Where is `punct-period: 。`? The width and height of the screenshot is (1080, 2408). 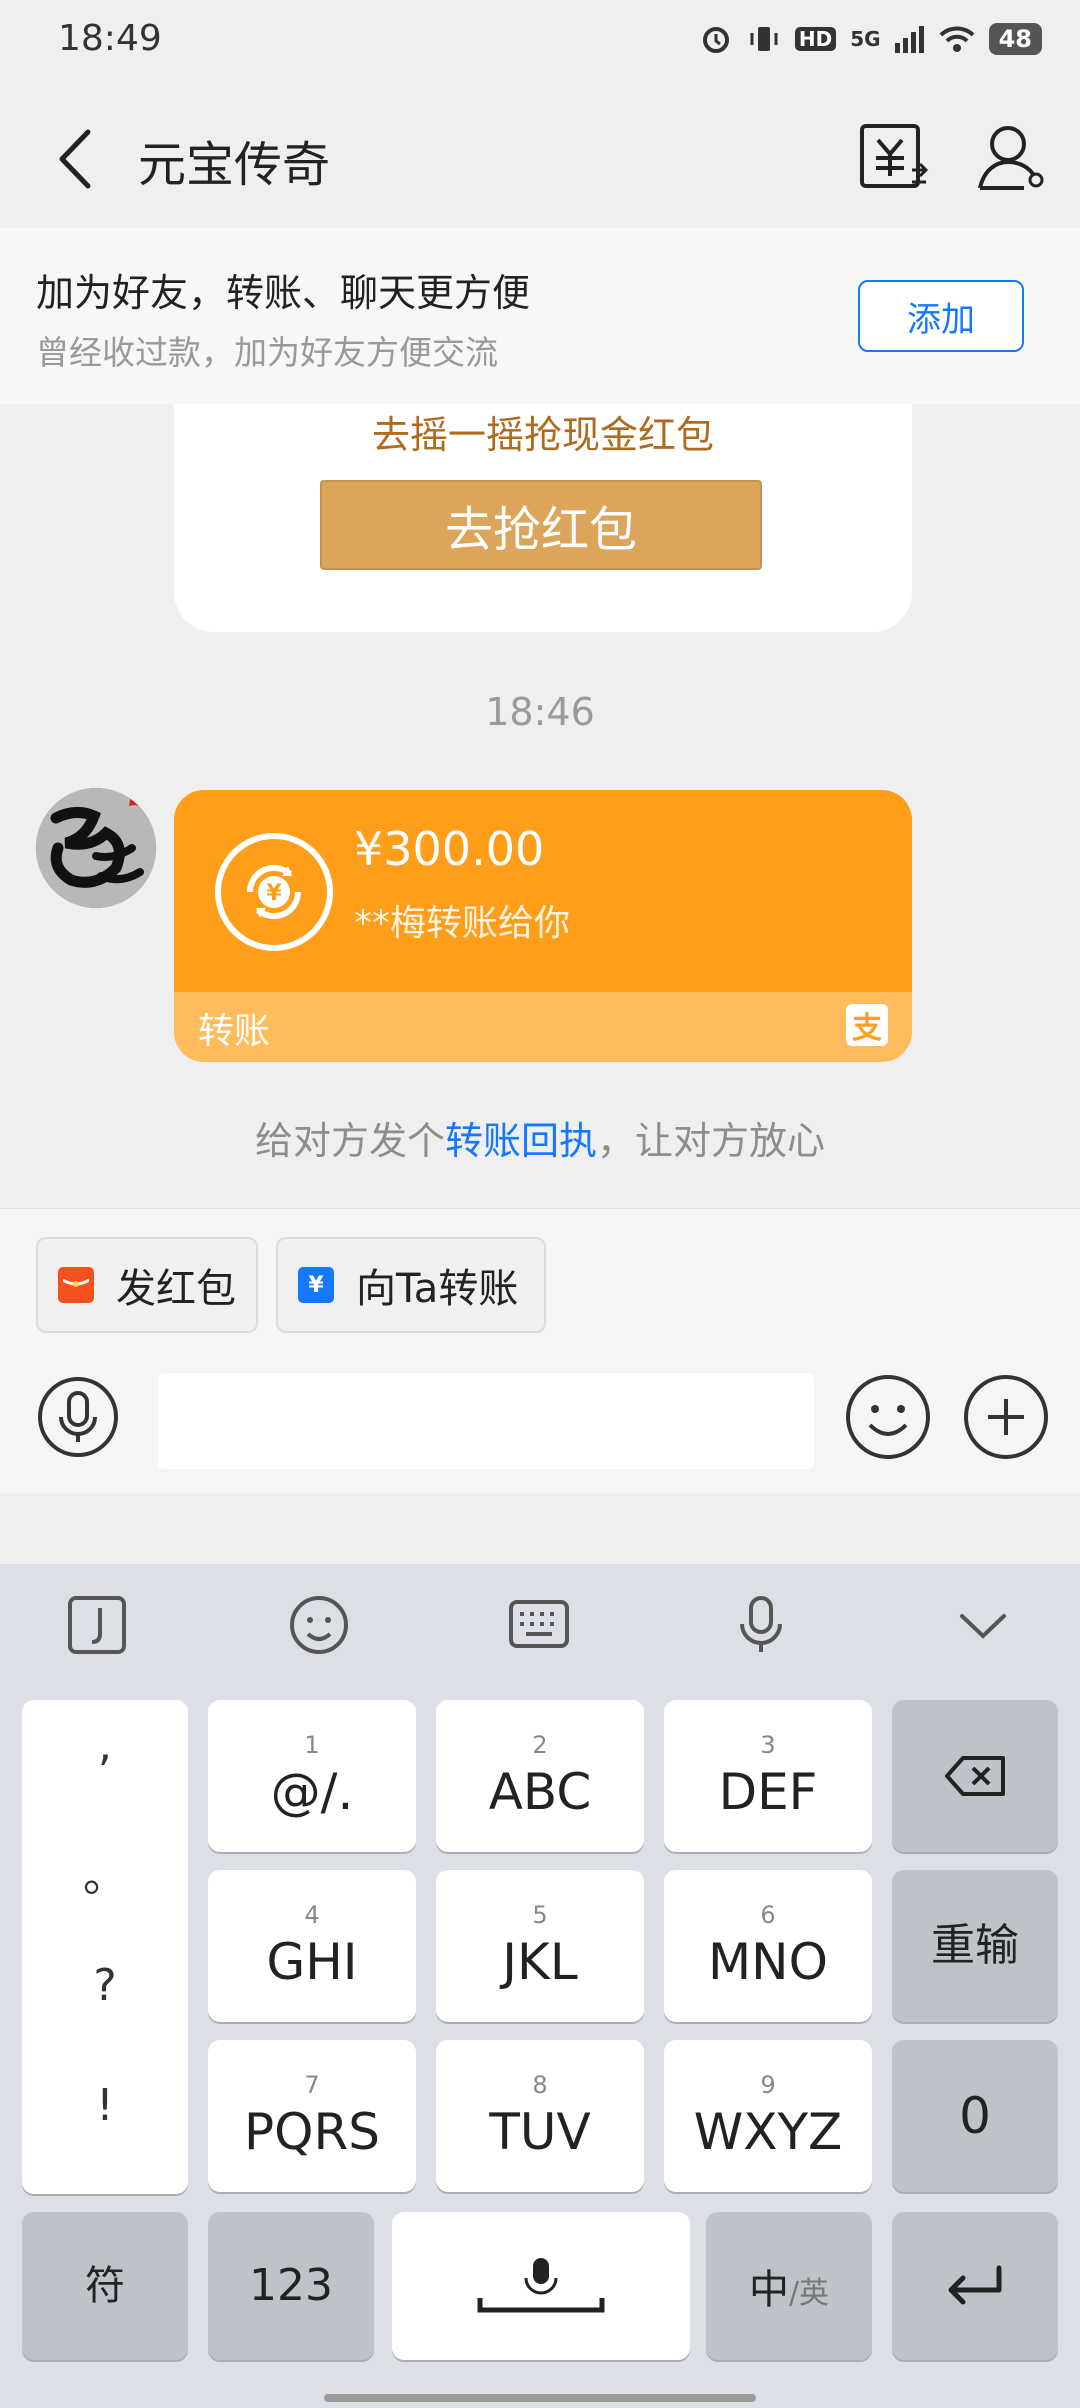 punct-period: 。 is located at coordinates (105, 1872).